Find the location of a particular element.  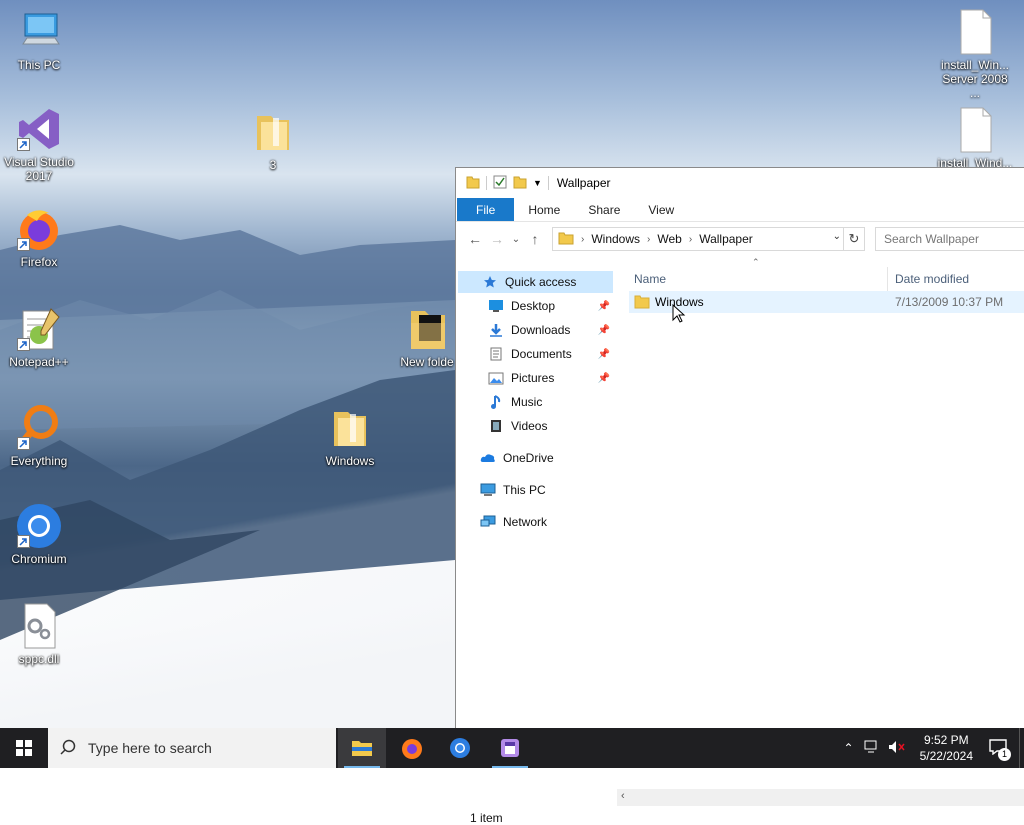

dll-file-icon is located at coordinates (39, 626).